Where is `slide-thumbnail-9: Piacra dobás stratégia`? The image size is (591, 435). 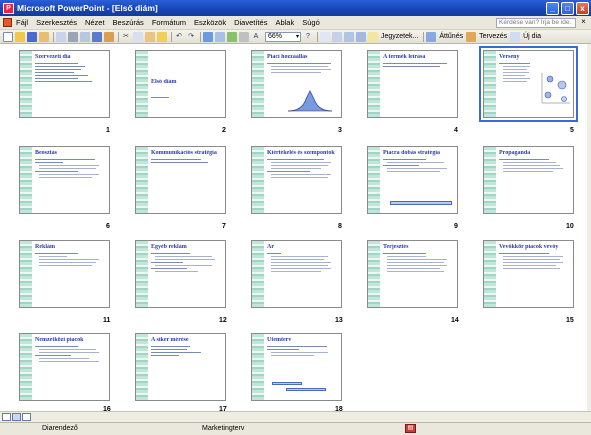
slide-thumbnail-9: Piacra dobás stratégia is located at coordinates (412, 180).